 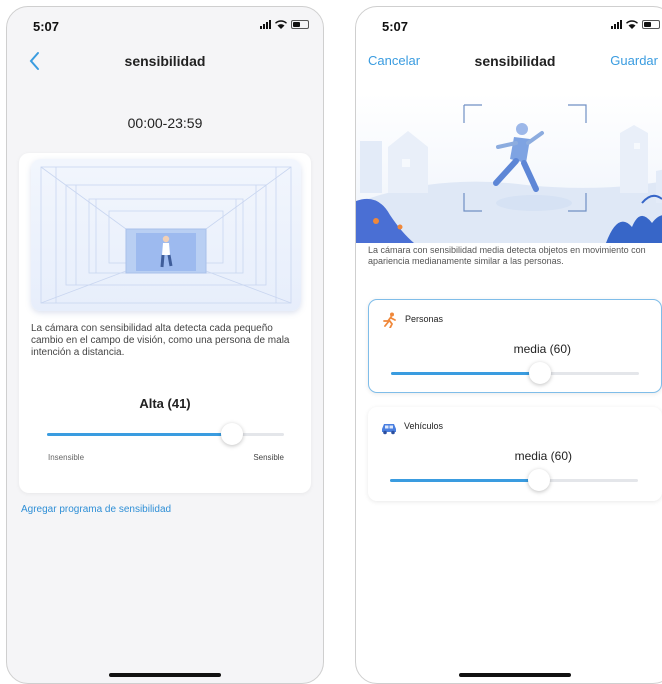 I want to click on time-range: 00:00-23:59, so click(x=165, y=123).